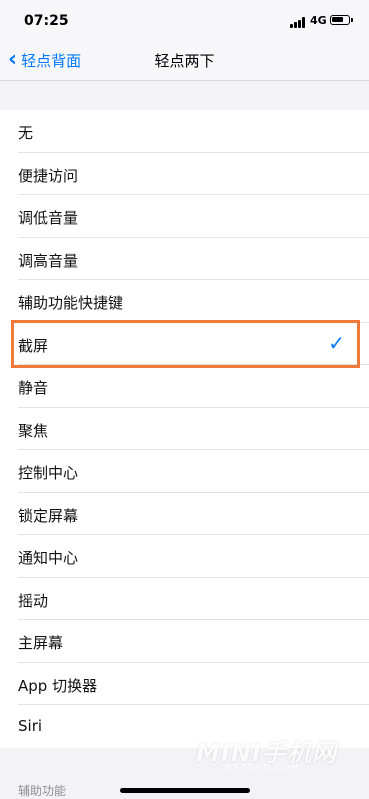  I want to click on cellular-signal-icon, so click(299, 22).